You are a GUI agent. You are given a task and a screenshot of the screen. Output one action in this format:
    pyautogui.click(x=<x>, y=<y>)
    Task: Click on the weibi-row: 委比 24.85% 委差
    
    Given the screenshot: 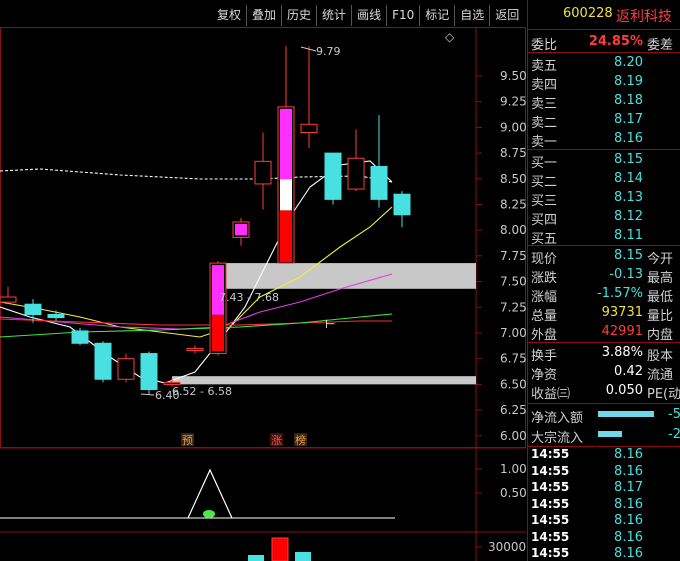 What is the action you would take?
    pyautogui.click(x=604, y=42)
    